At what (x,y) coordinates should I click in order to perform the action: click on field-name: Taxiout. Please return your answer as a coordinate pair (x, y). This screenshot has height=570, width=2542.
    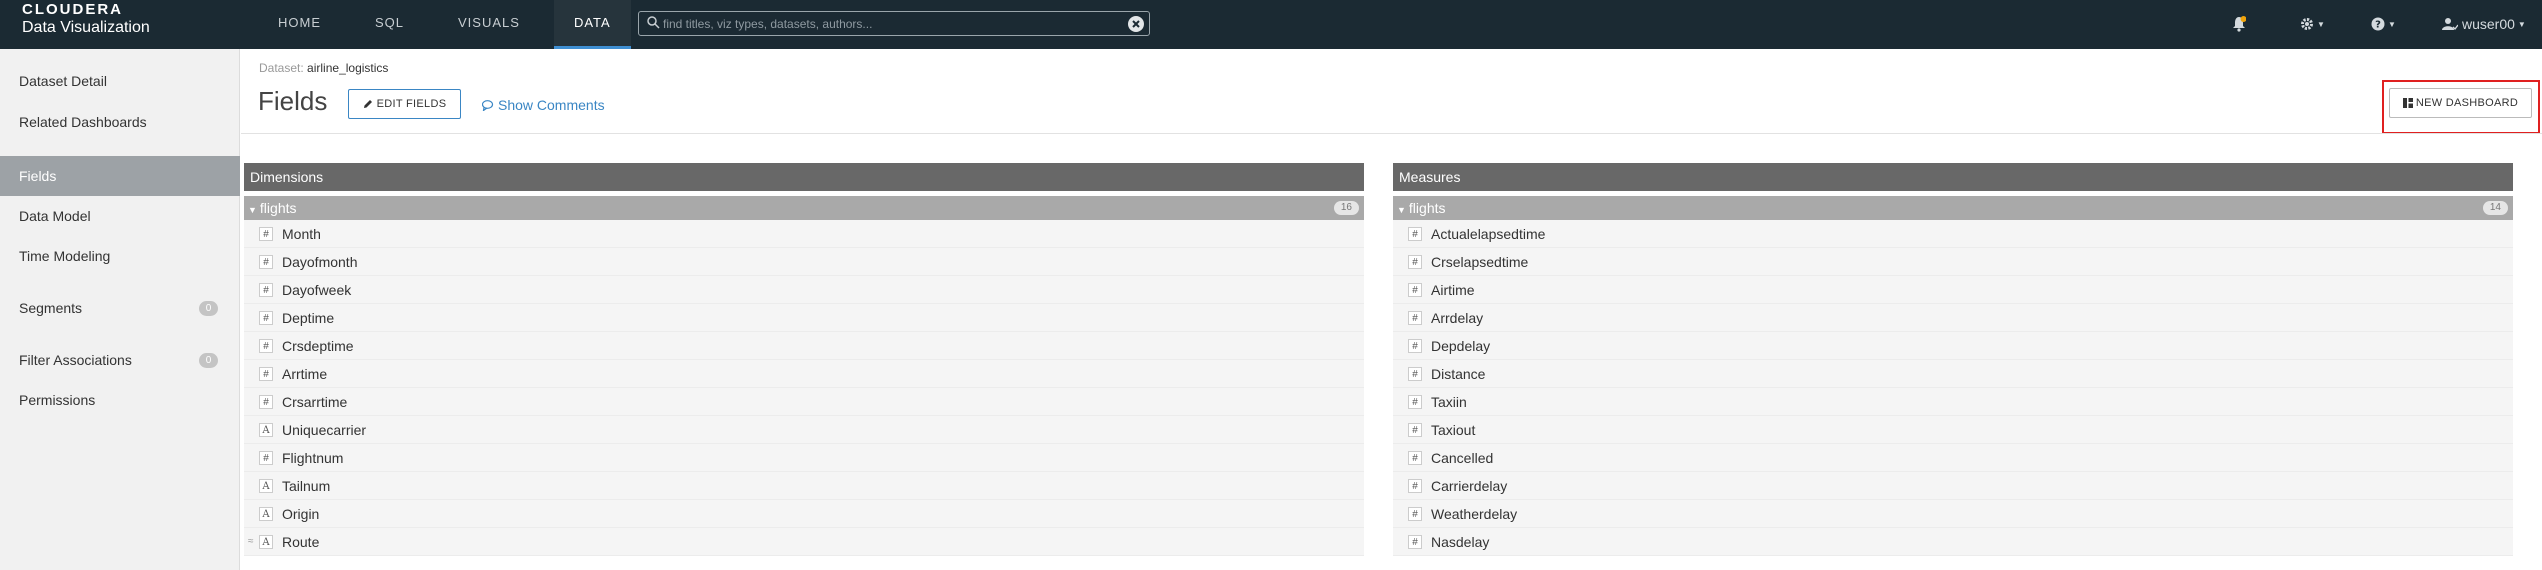
    Looking at the image, I should click on (1453, 430).